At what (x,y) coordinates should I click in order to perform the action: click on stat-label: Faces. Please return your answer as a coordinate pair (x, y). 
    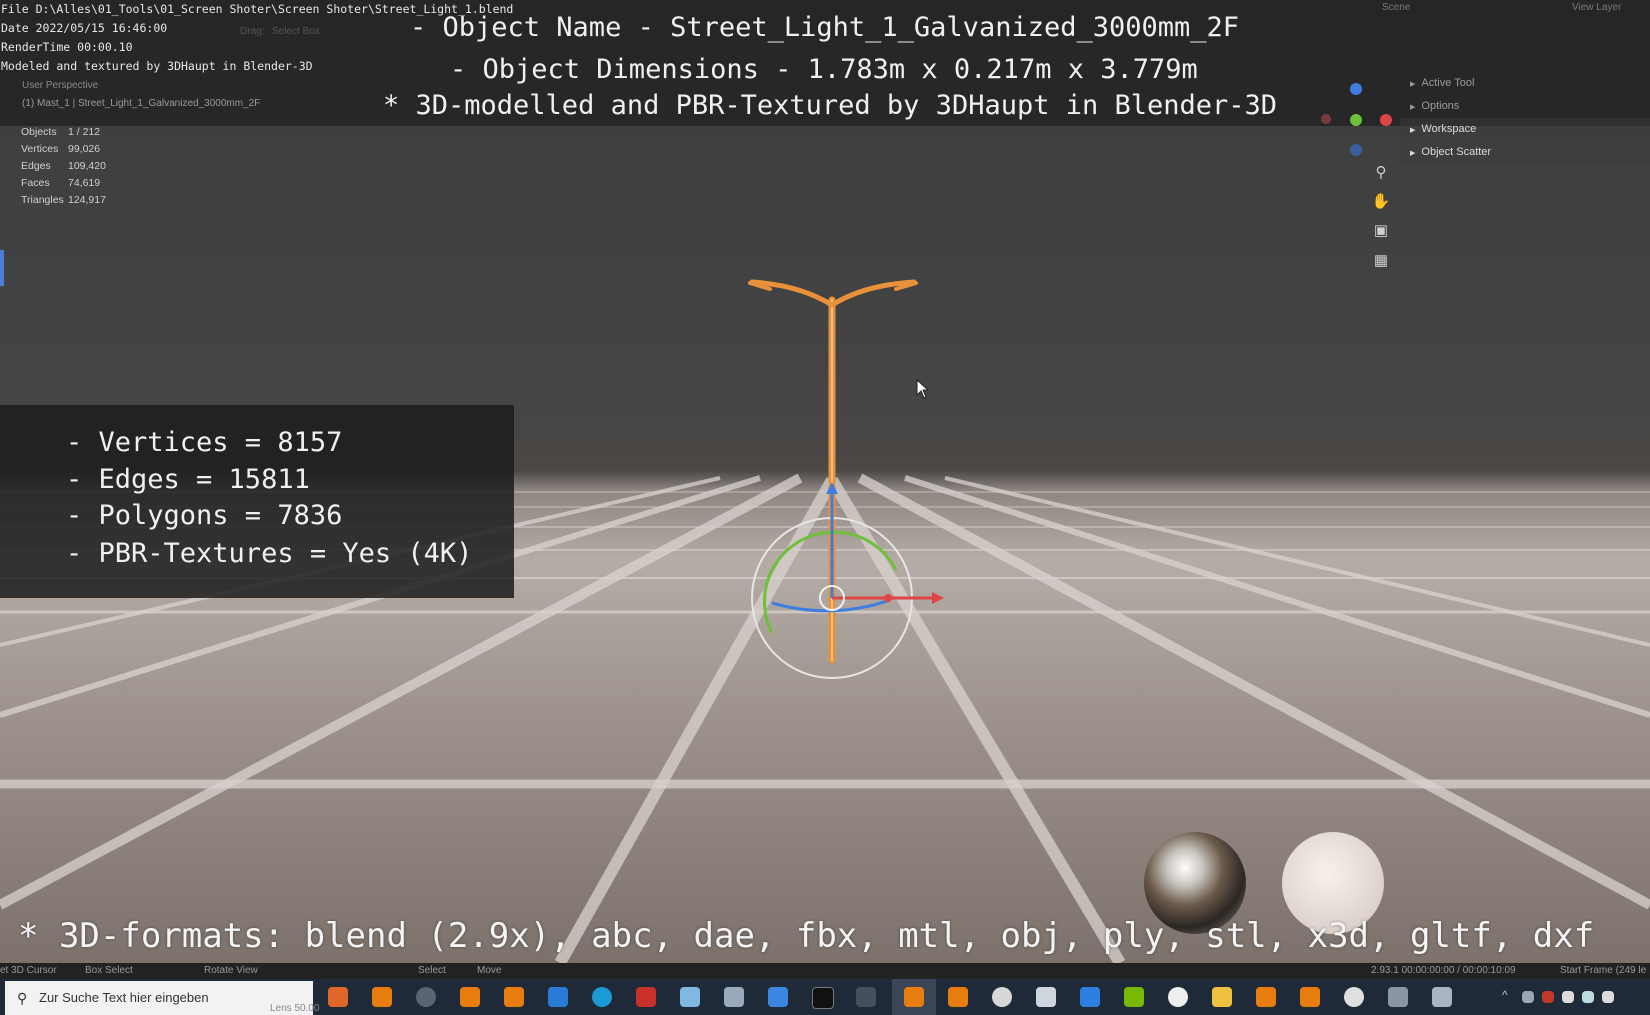
    Looking at the image, I should click on (35, 183).